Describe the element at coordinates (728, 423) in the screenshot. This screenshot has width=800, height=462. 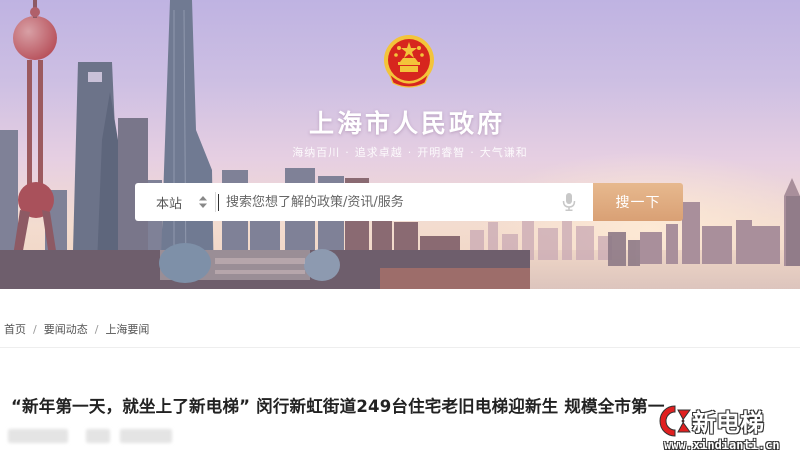
I see `watermark-brand-name: 新电梯` at that location.